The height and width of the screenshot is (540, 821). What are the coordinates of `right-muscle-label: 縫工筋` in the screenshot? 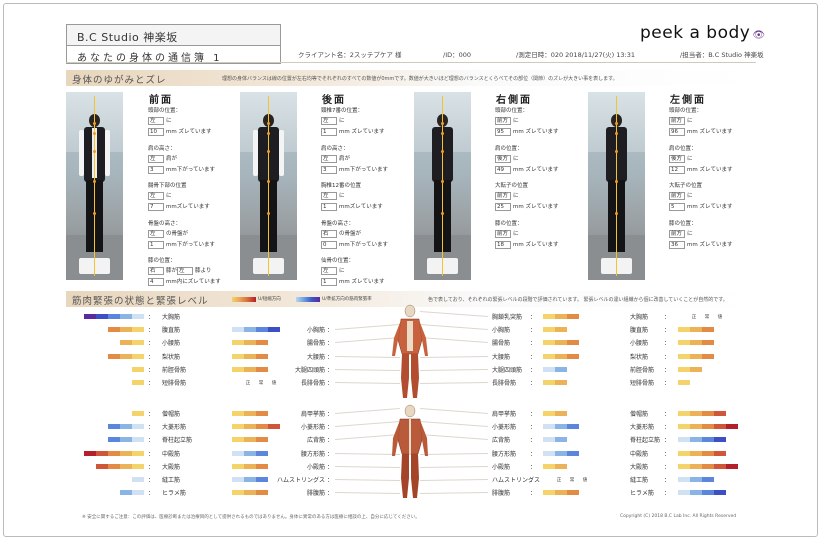 It's located at (639, 480).